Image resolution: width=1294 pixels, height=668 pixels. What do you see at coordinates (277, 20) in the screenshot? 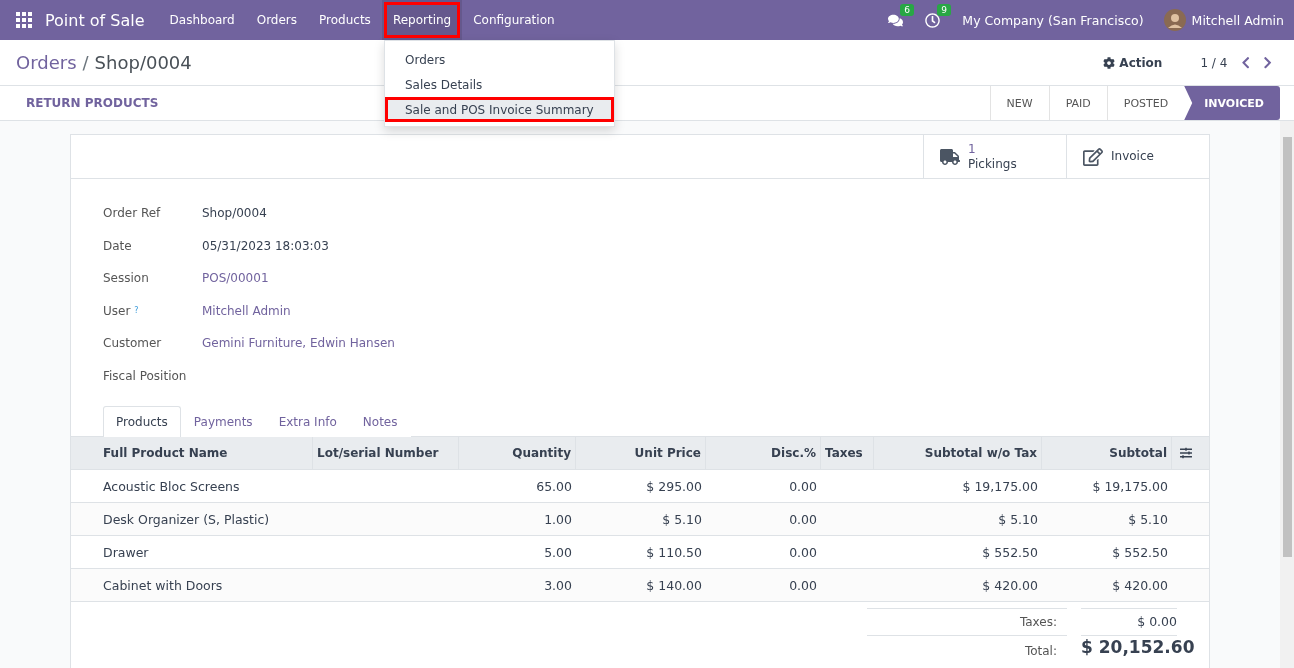
I see `menu-item: Orders` at bounding box center [277, 20].